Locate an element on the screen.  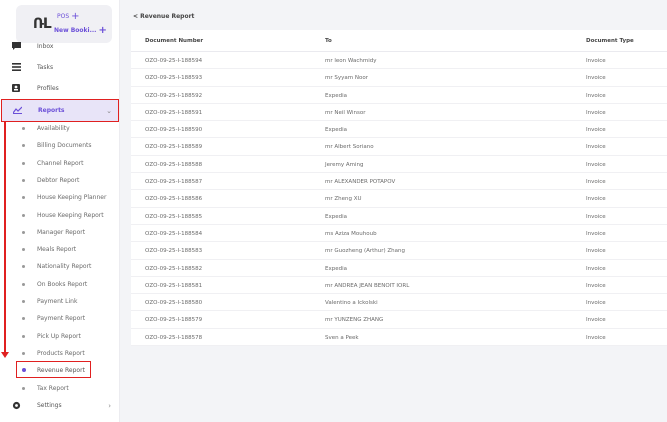
inbox-icon is located at coordinates (16, 46).